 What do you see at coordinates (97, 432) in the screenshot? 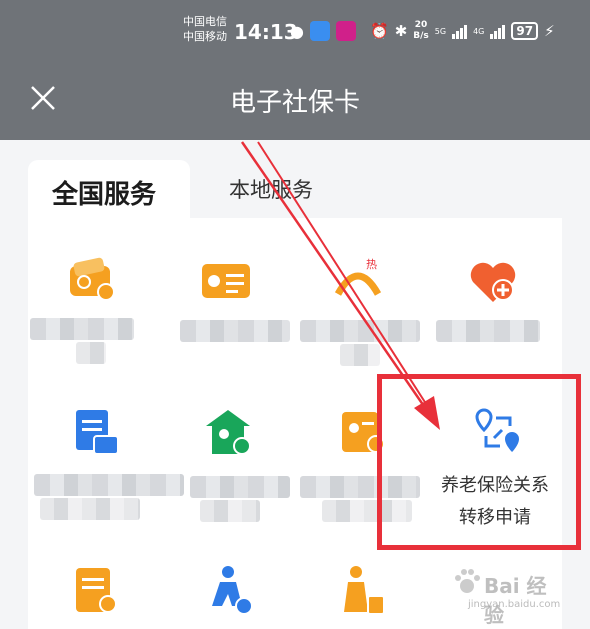
I see `invoice-print-icon` at bounding box center [97, 432].